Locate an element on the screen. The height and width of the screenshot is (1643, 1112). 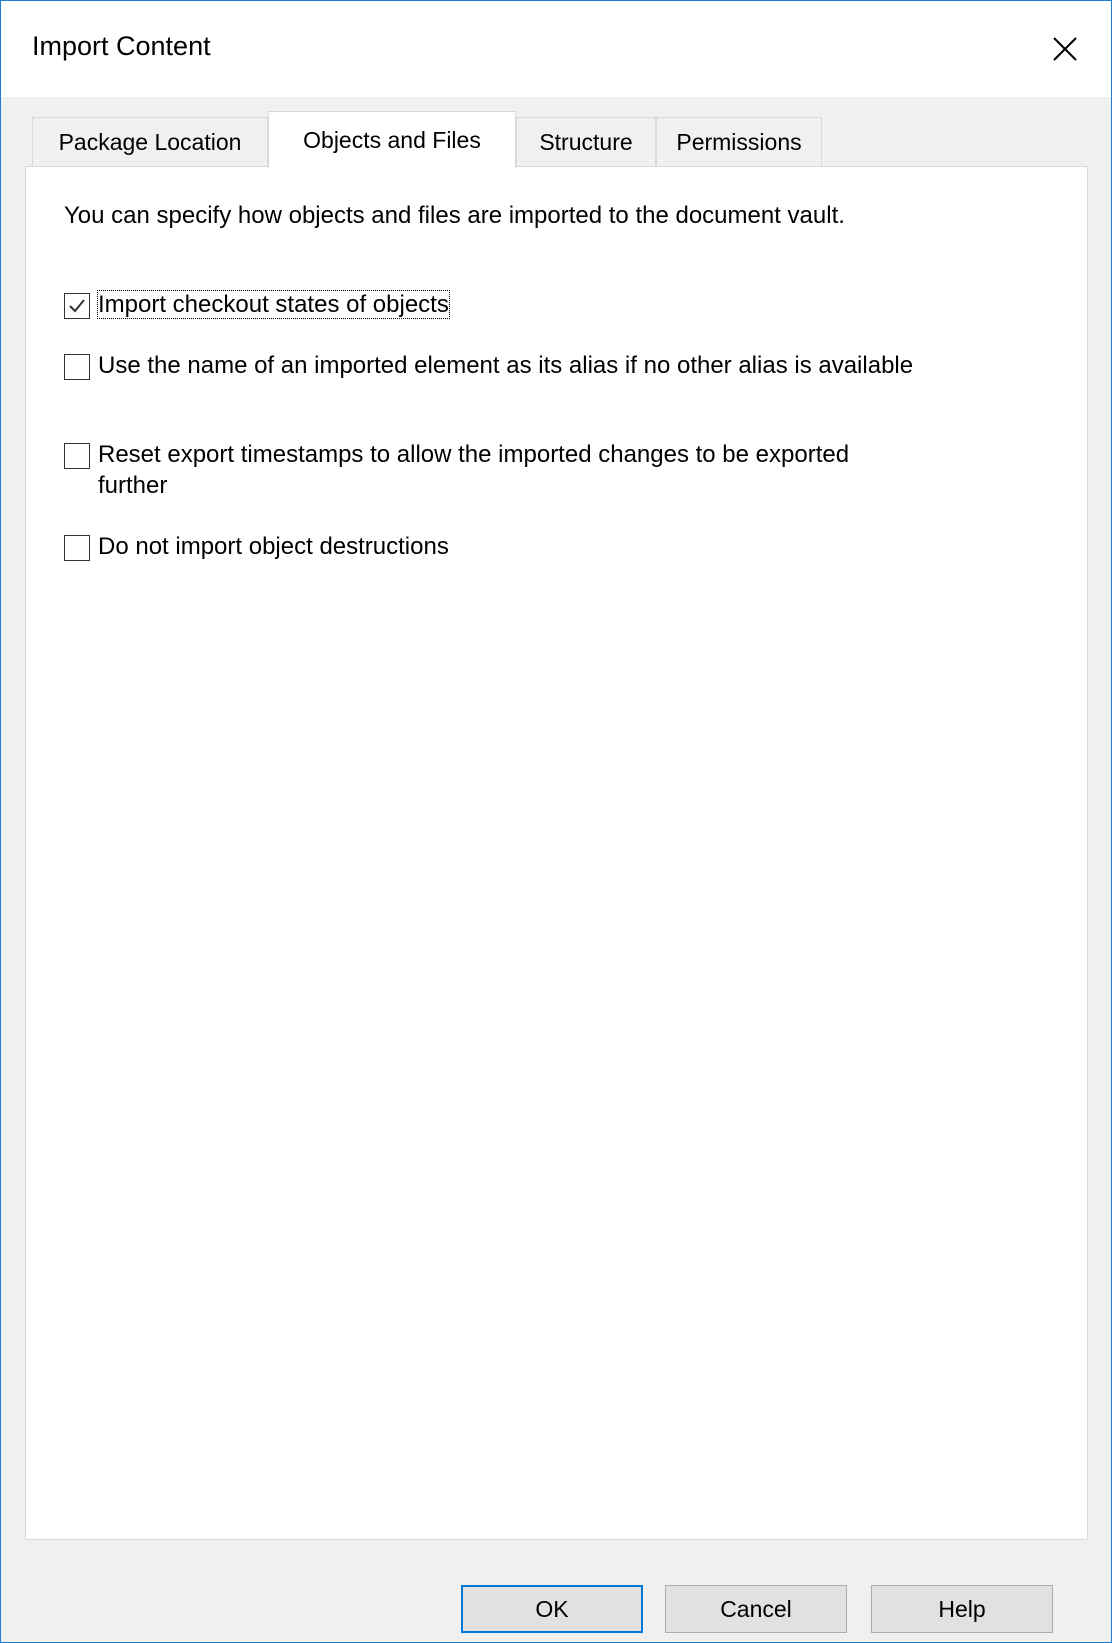
checkbox-use-name-as-alias is located at coordinates (77, 367).